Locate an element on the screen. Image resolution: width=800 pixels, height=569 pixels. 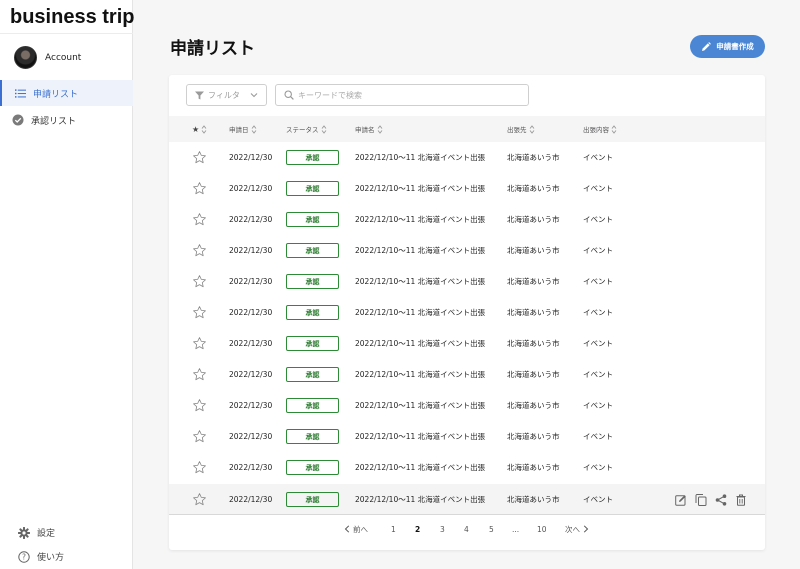
copy-icon is located at coordinates (700, 499).